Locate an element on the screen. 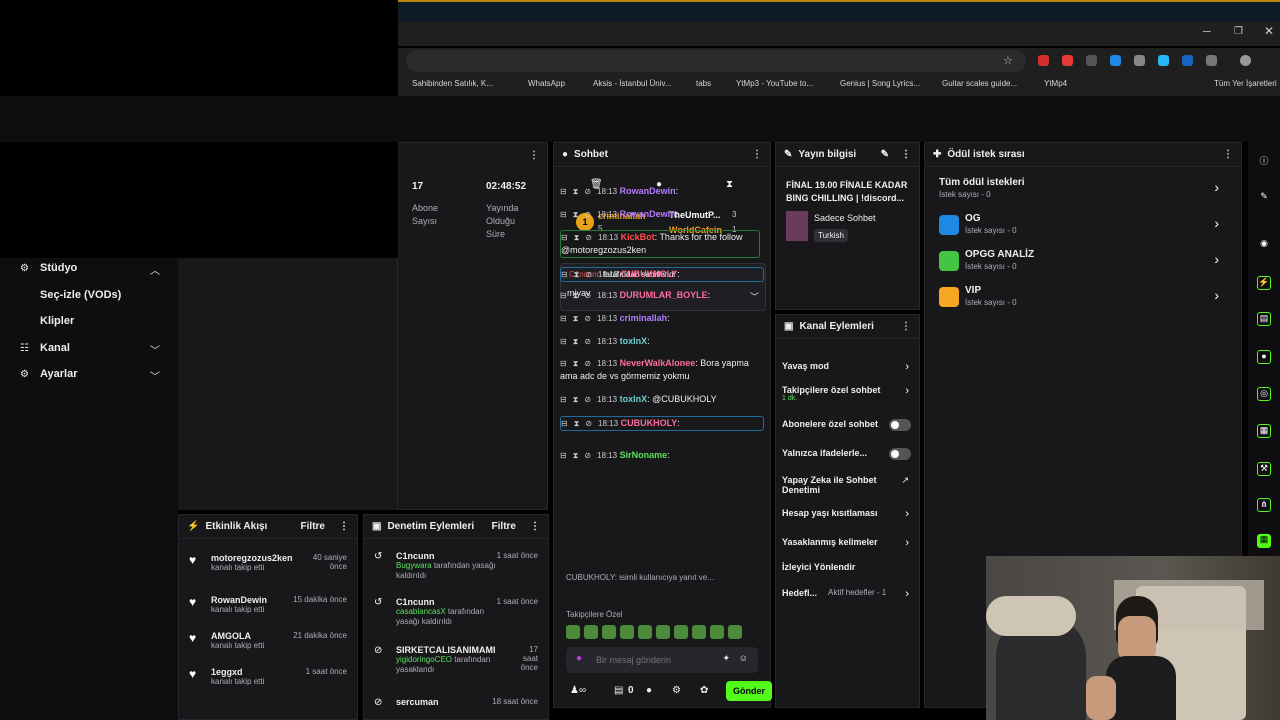  chat-message: ⊟ ⧗ ⊘ 18:13 DURUMLAR_BOYLE: is located at coordinates (662, 295).